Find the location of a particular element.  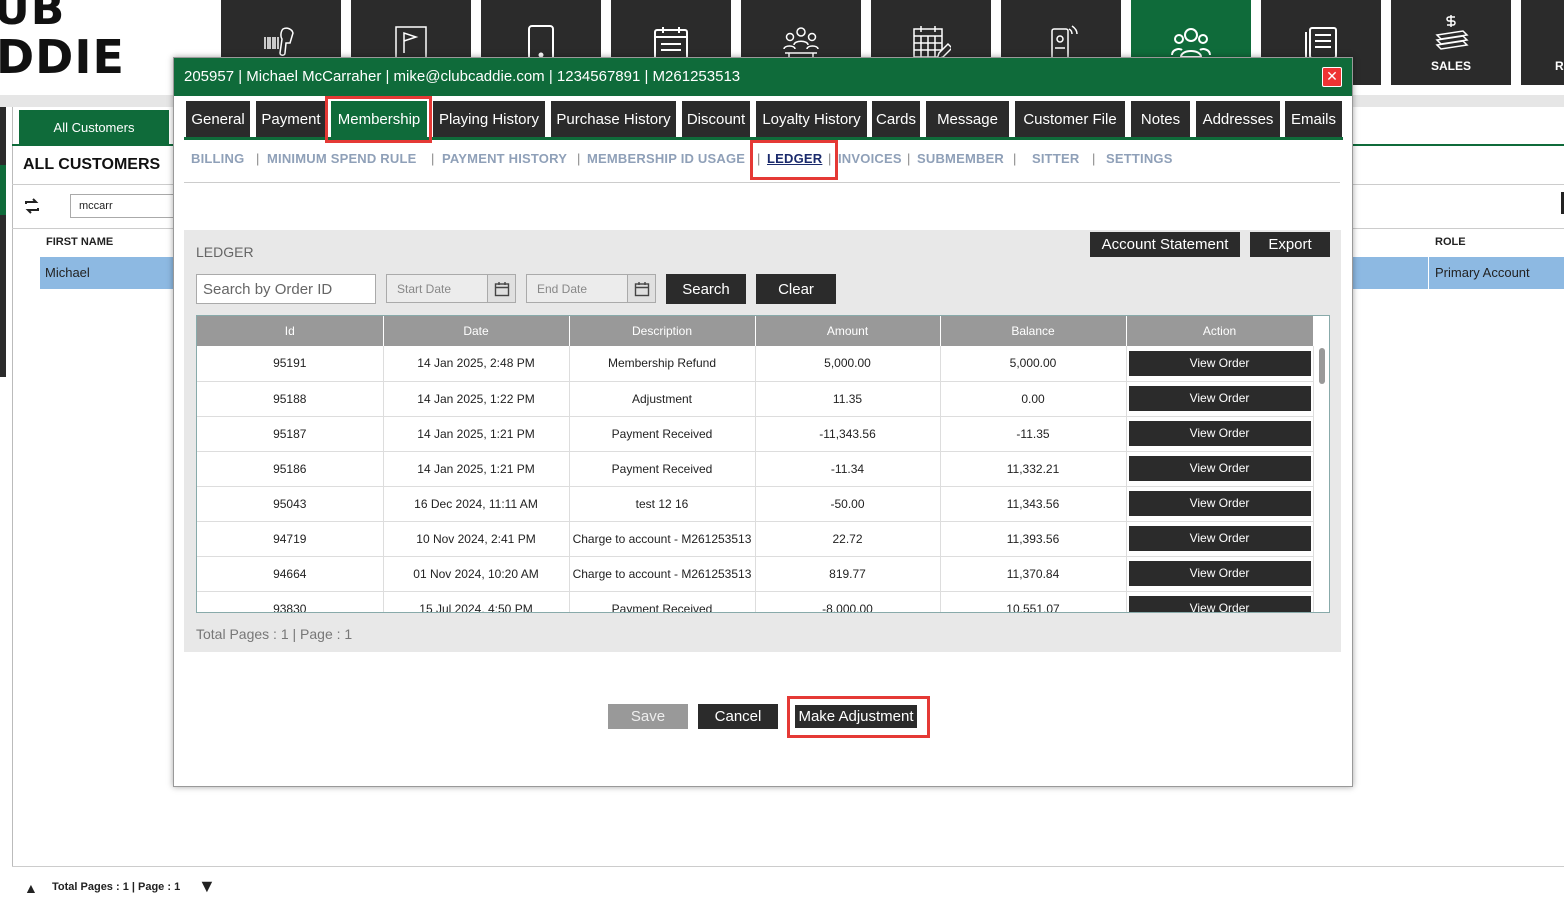

tab-playing-history: Playing History is located at coordinates (489, 119).